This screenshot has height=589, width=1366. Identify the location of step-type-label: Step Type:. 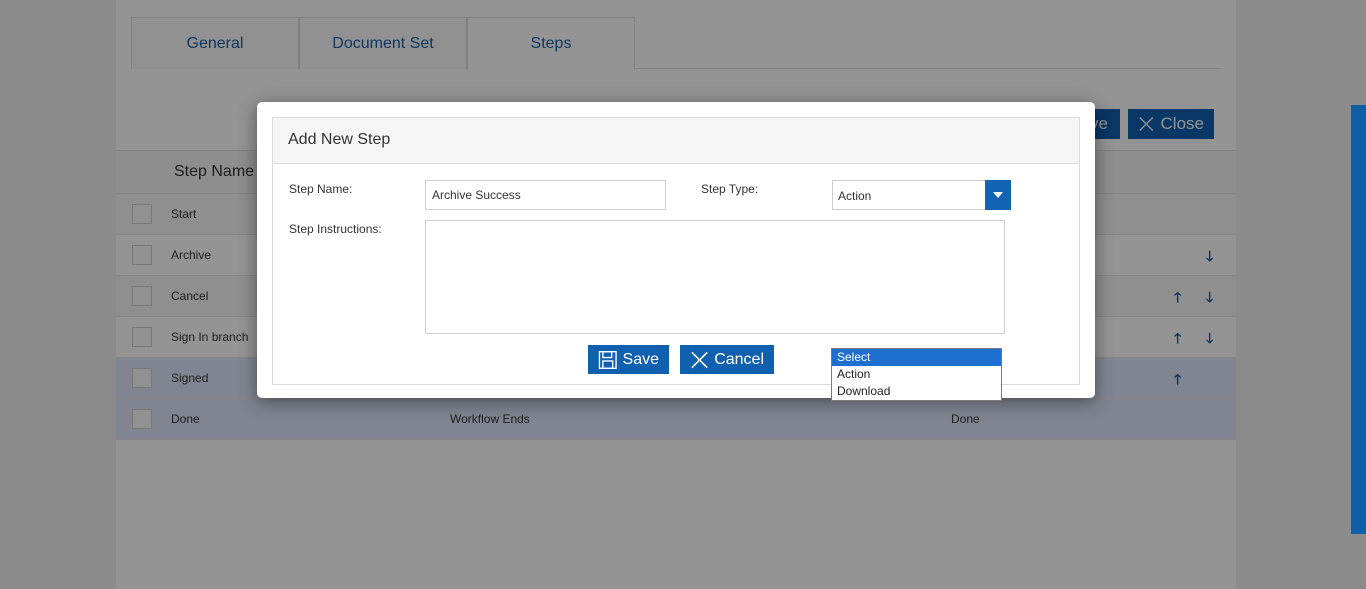
(730, 189).